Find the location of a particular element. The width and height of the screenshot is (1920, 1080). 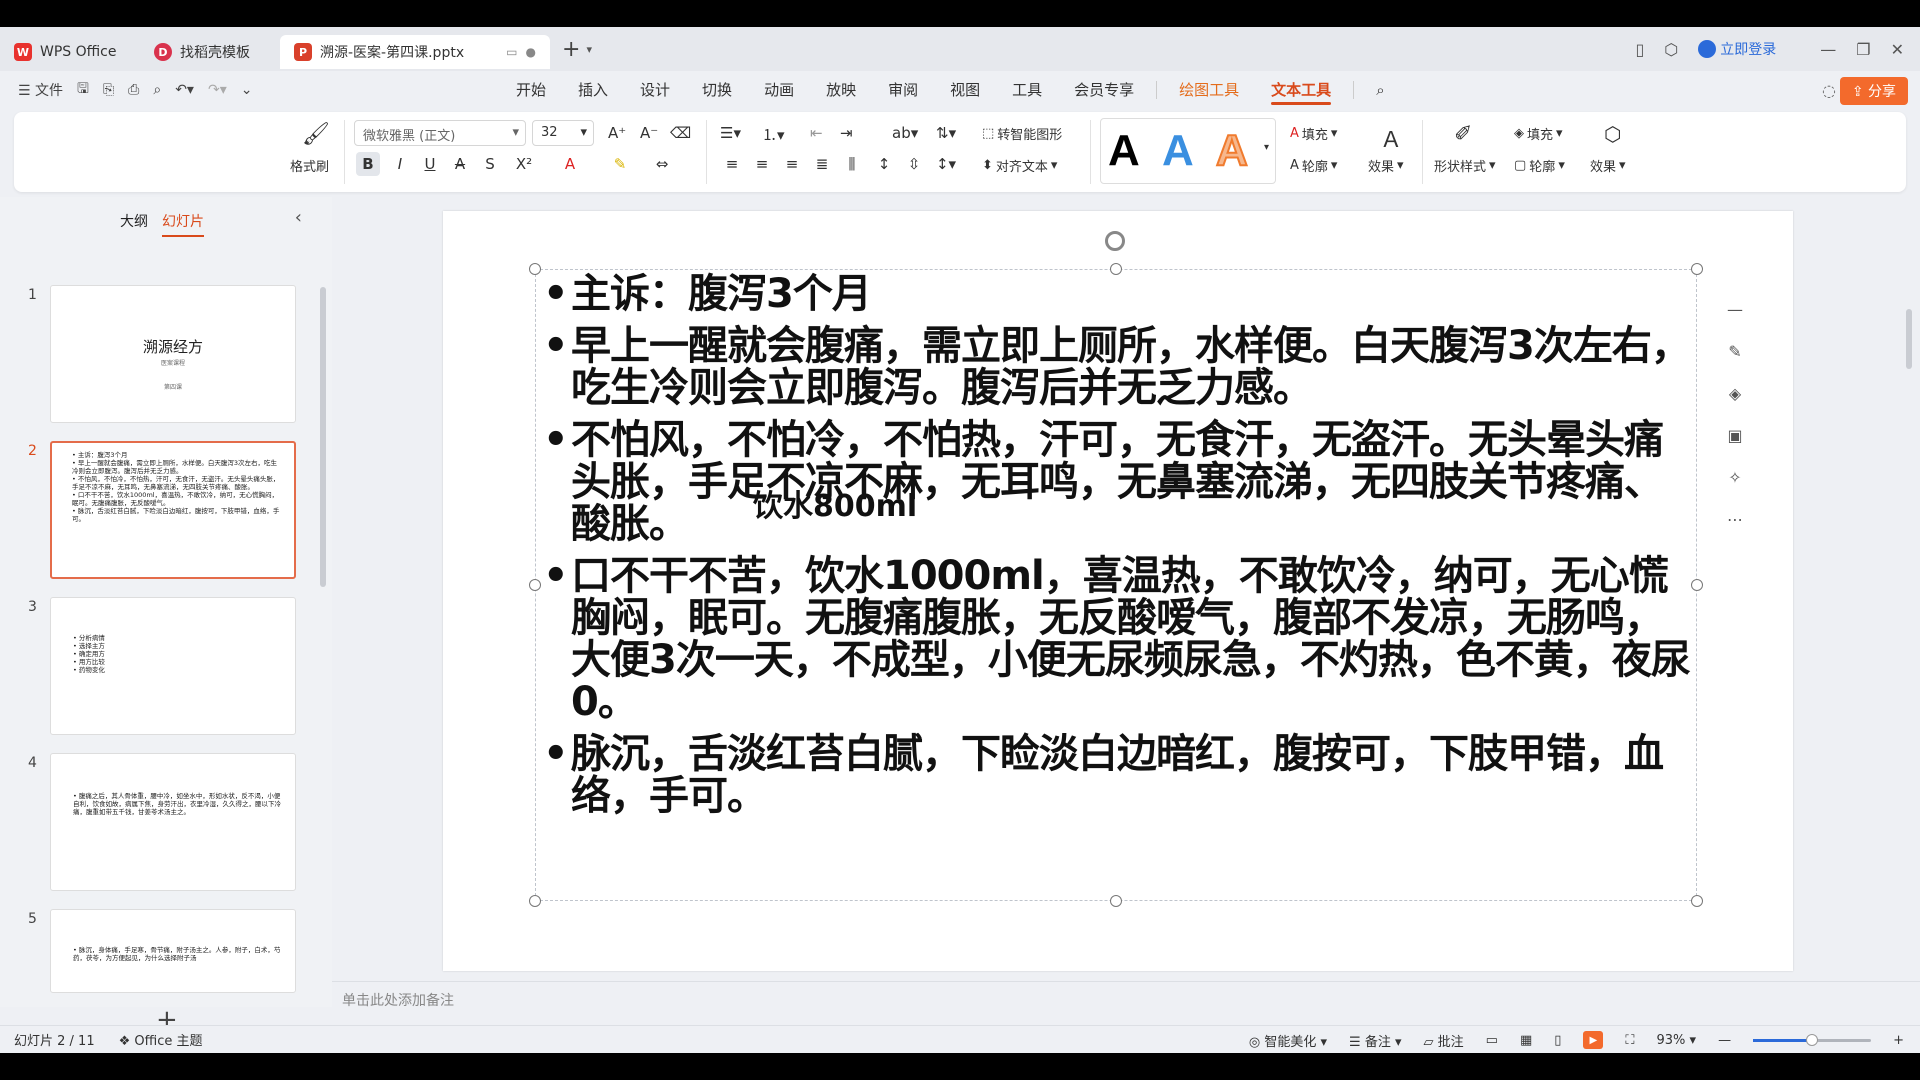

tab-home: 开始 is located at coordinates (531, 90).